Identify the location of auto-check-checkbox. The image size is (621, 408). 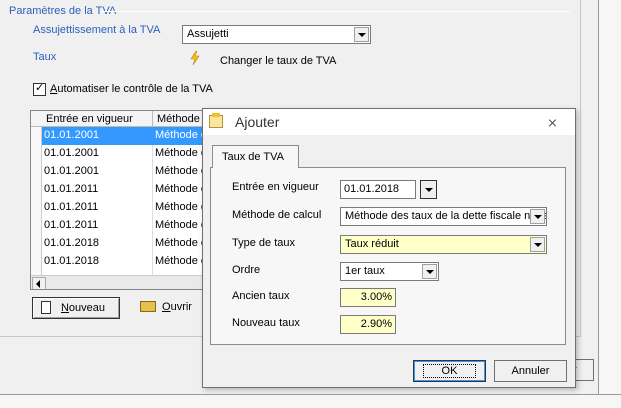
(39, 88).